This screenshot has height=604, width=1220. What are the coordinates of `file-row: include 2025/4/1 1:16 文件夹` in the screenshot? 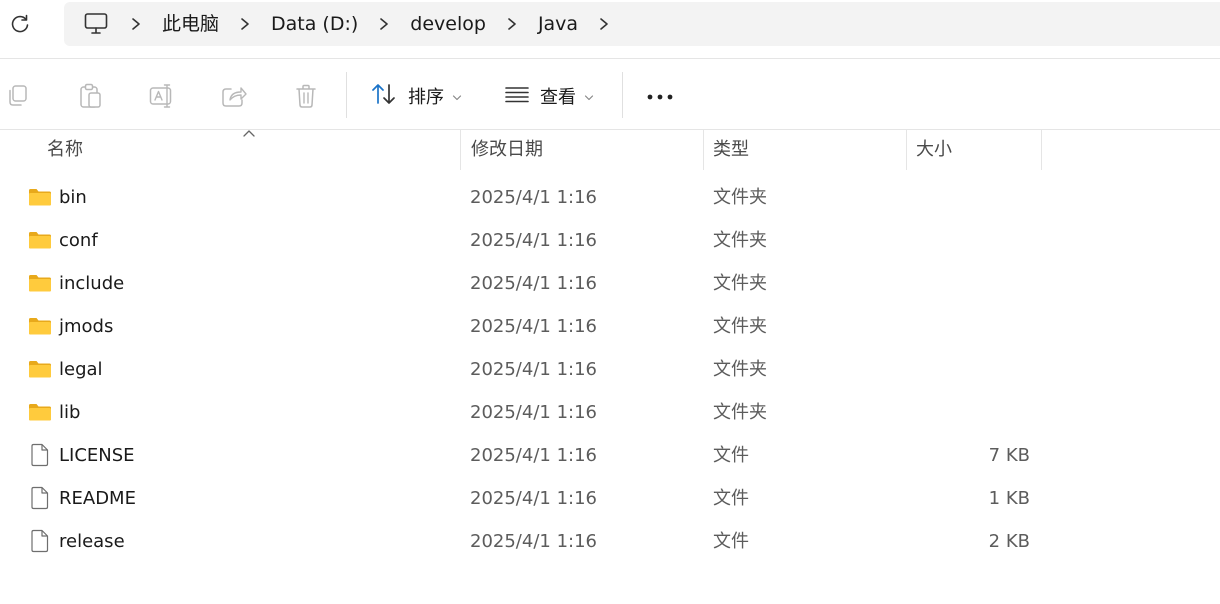 It's located at (610, 284).